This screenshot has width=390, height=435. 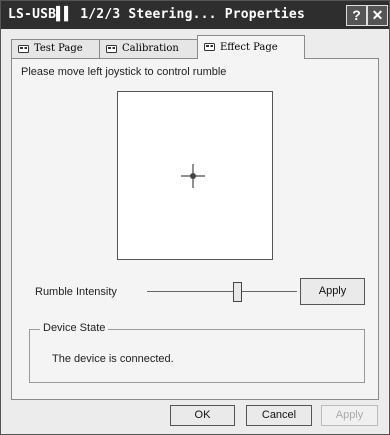 What do you see at coordinates (279, 415) in the screenshot?
I see `cancel-button: Cancel` at bounding box center [279, 415].